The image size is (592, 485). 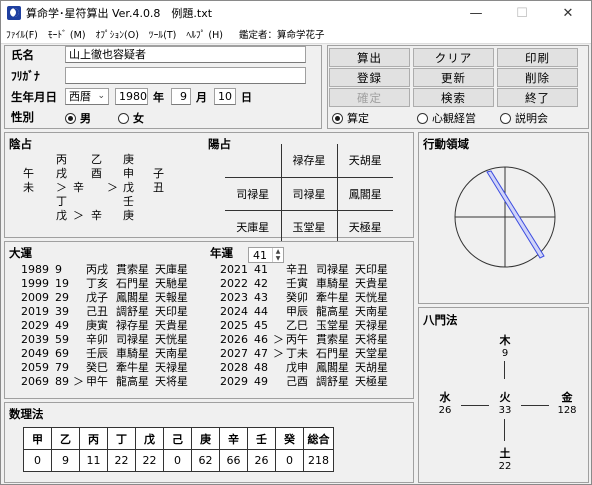 What do you see at coordinates (371, 325) in the screenshot?
I see `nenun-cell: 天禄星` at bounding box center [371, 325].